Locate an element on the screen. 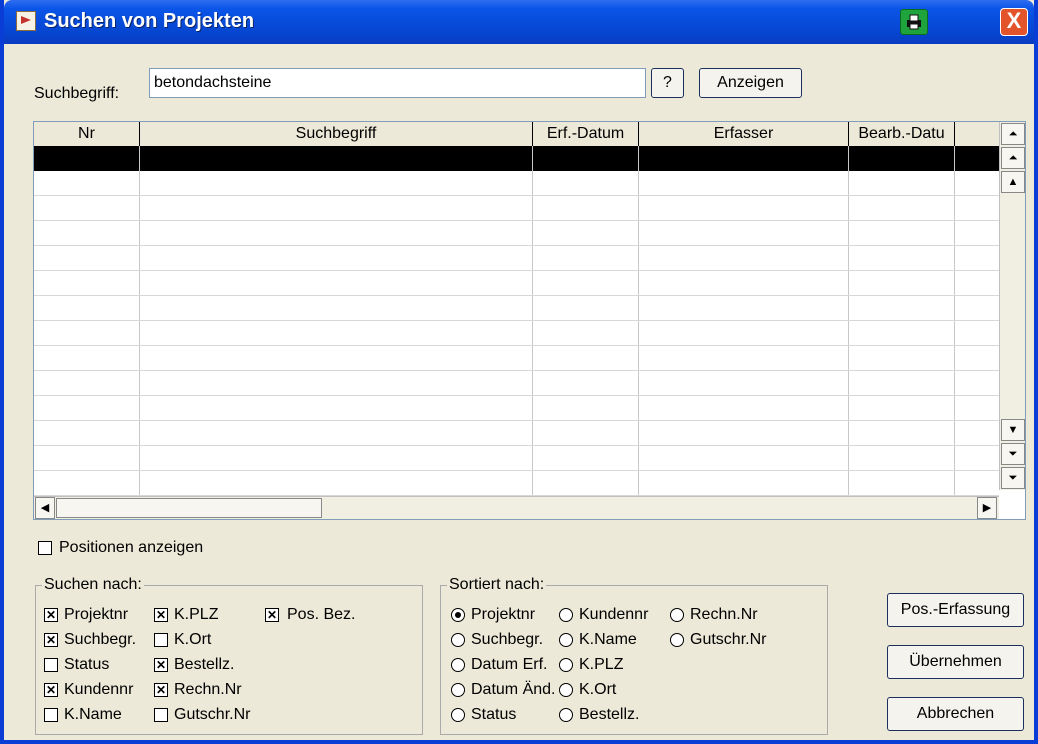 The height and width of the screenshot is (744, 1038). radio-label-suchbegr: Suchbegr. is located at coordinates (507, 639).